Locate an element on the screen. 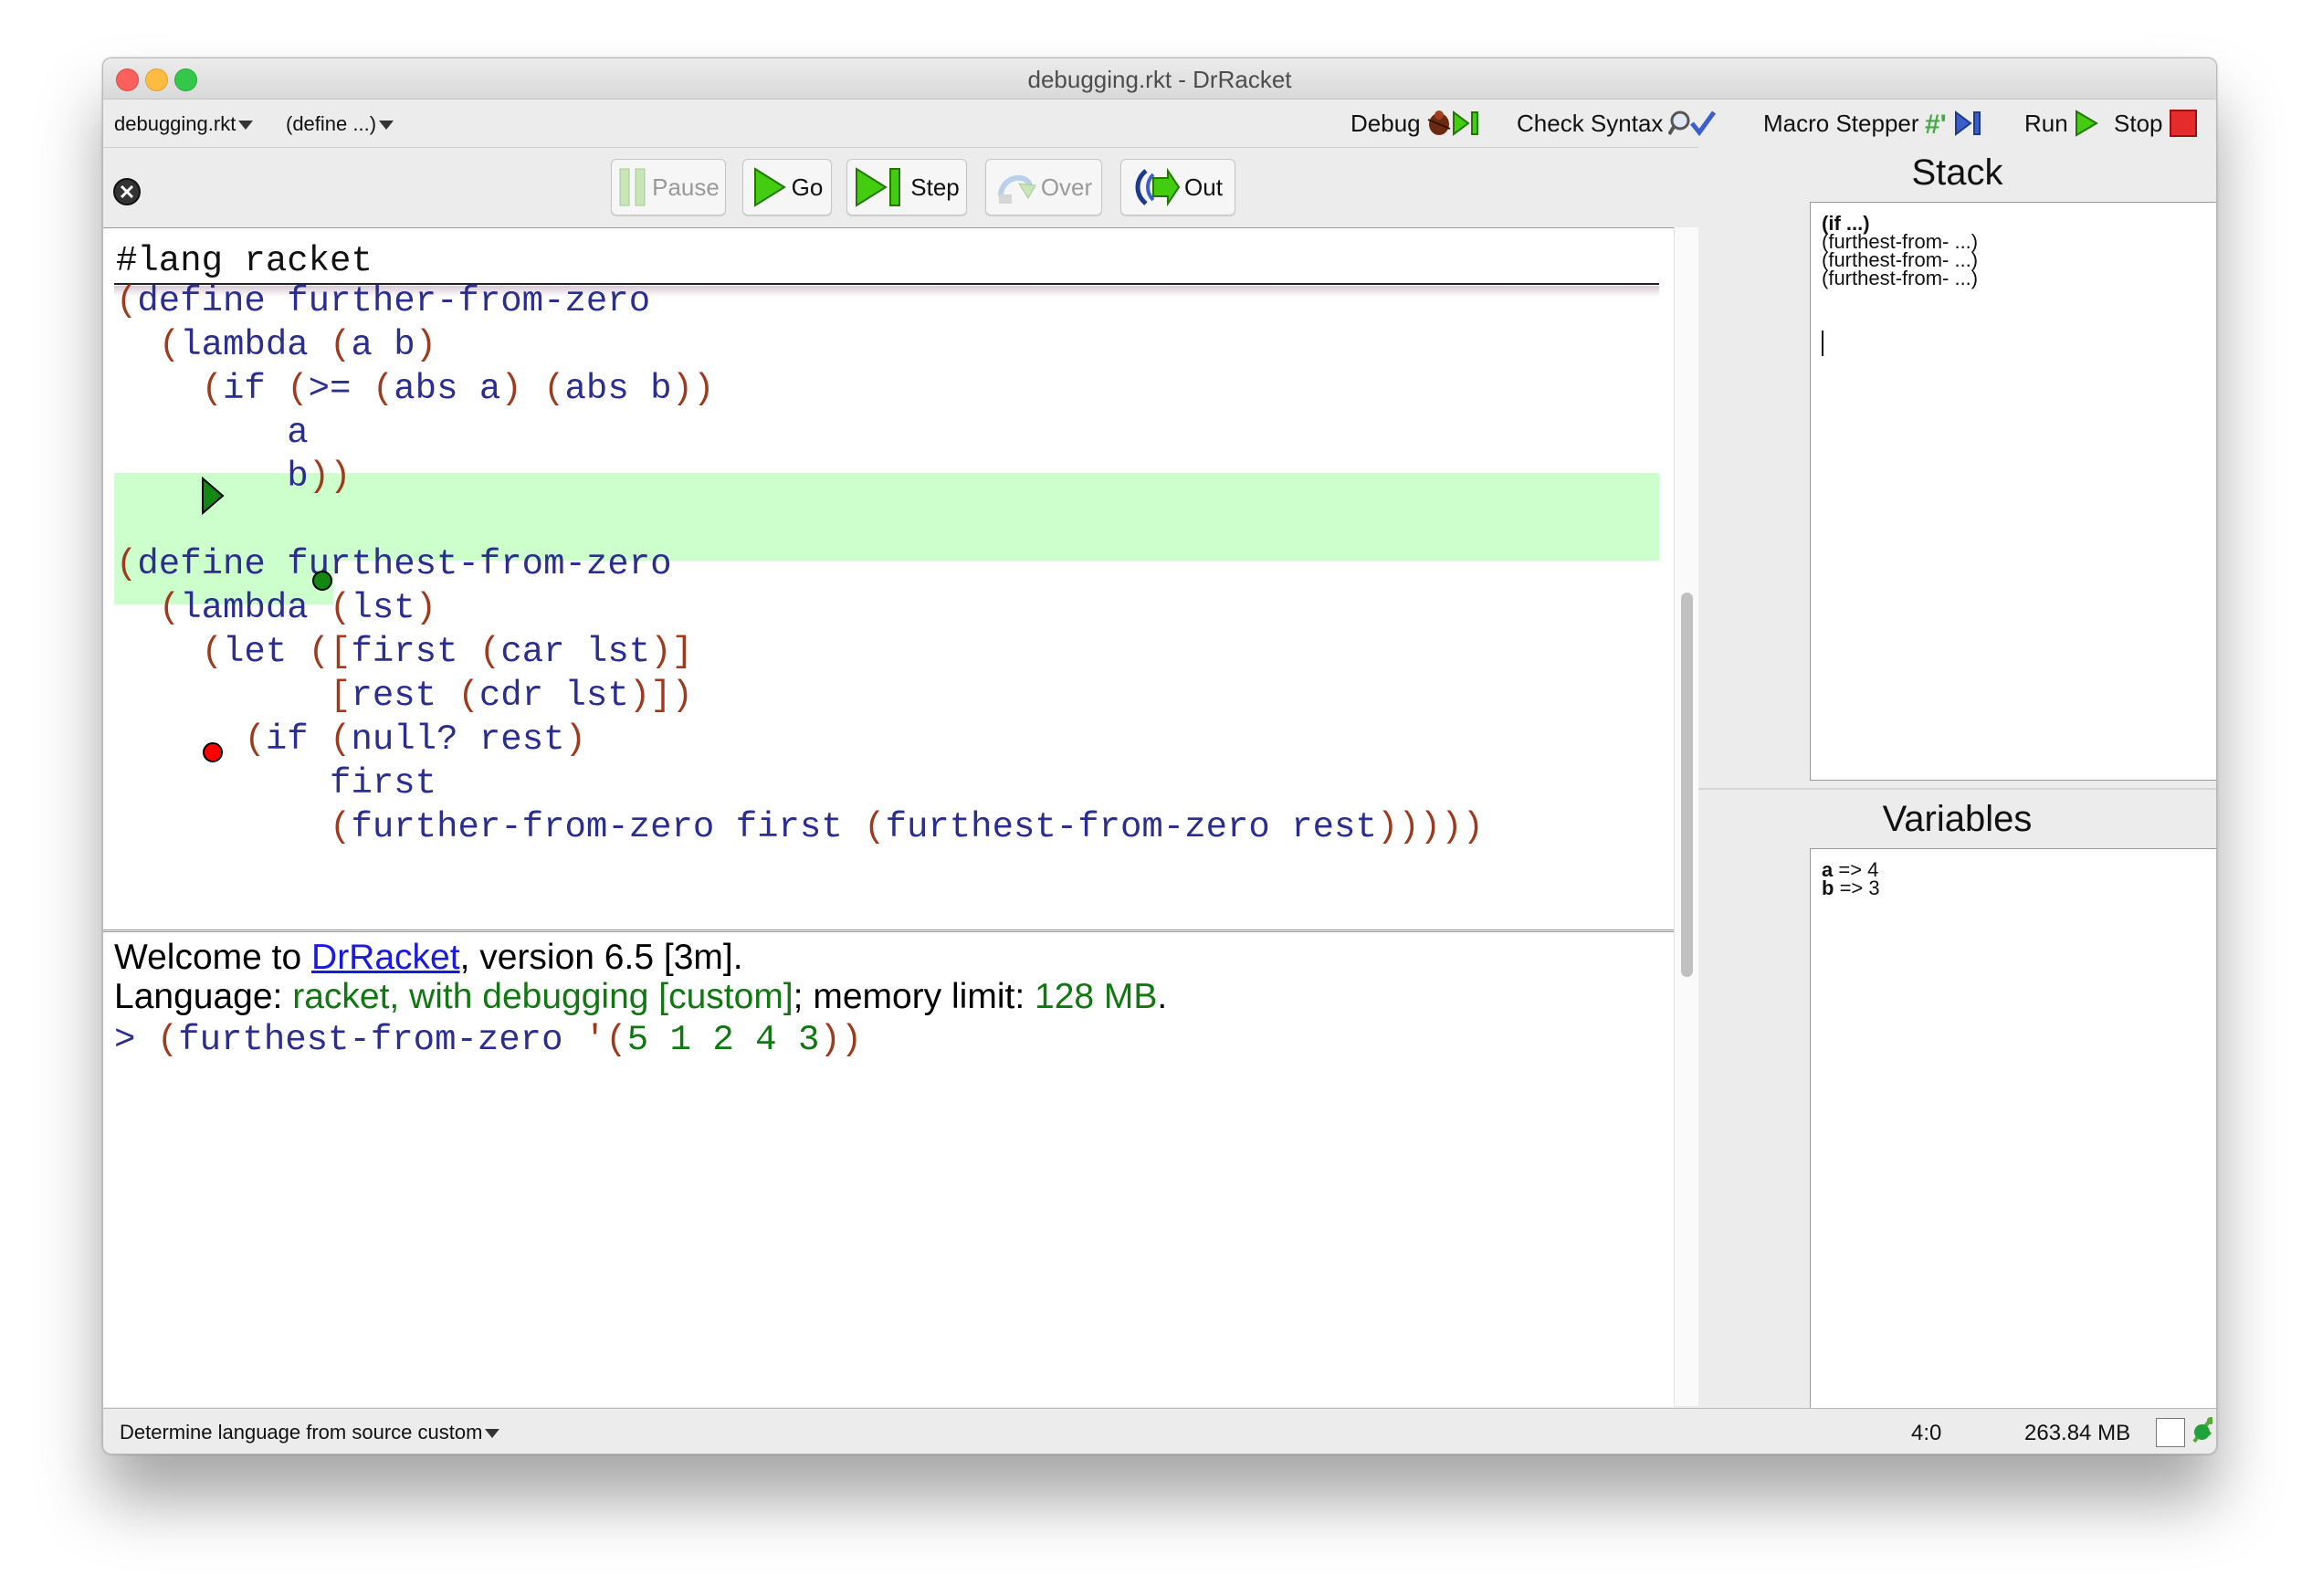 Image resolution: width=2312 pixels, height=1596 pixels. debug-label: Debug is located at coordinates (1385, 123).